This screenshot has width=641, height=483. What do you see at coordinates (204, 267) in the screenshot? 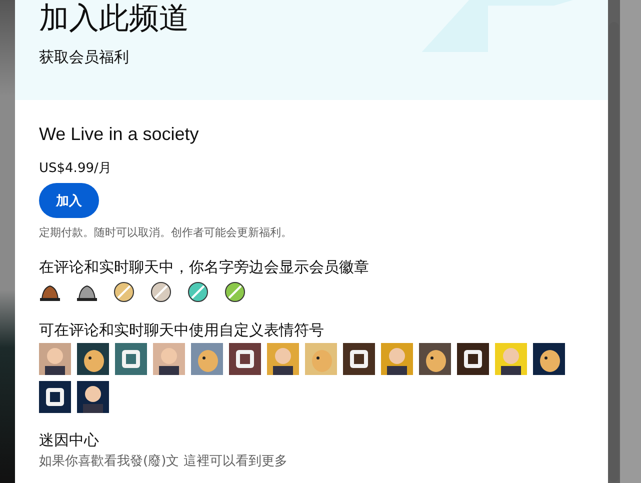
I see `perk-title: 在评论和实时聊天中，你名字旁边会显示会员徽章` at bounding box center [204, 267].